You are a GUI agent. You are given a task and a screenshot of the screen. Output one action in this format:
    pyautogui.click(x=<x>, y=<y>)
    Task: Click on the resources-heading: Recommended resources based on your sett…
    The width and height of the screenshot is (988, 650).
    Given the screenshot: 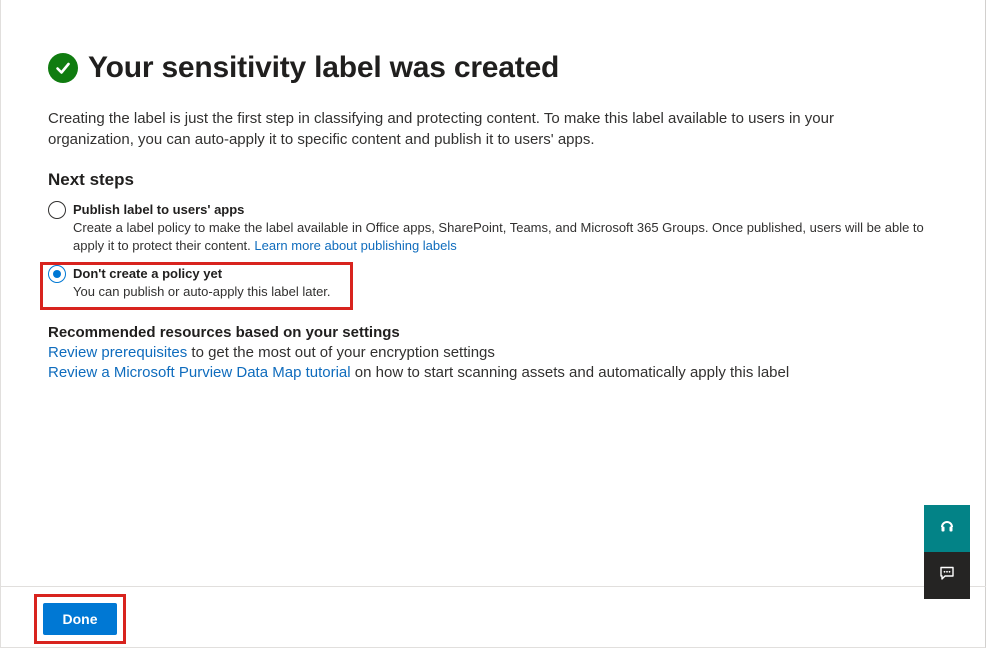 What is the action you would take?
    pyautogui.click(x=224, y=332)
    